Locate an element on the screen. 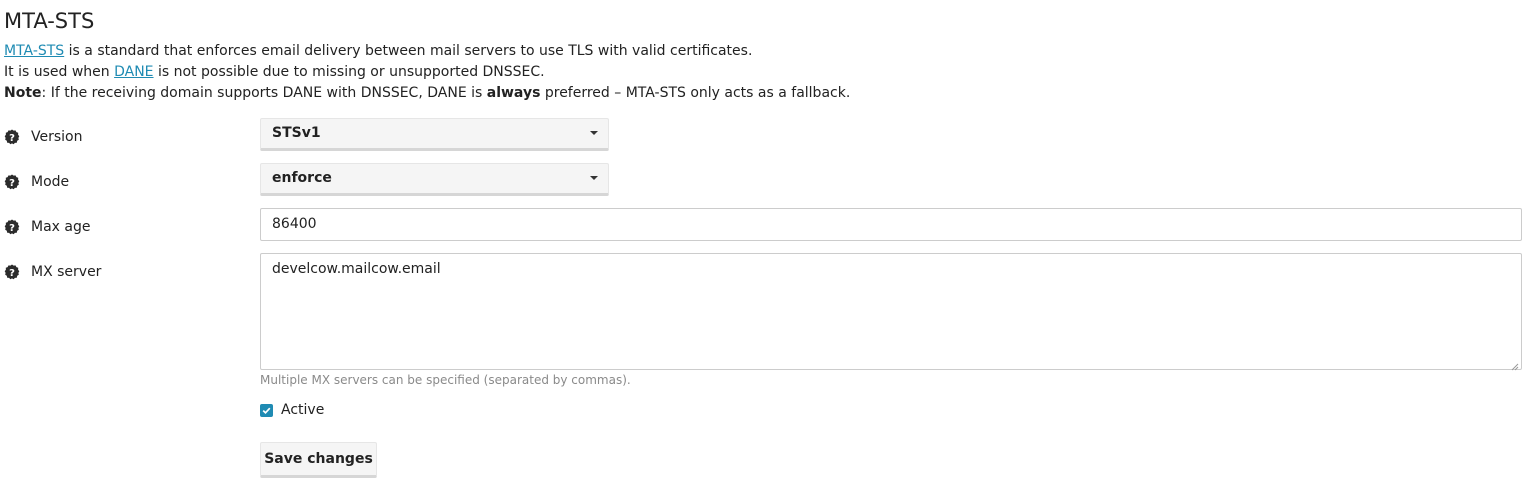 The image size is (1536, 490). max-age-label-row: ? Max age is located at coordinates (47, 227).